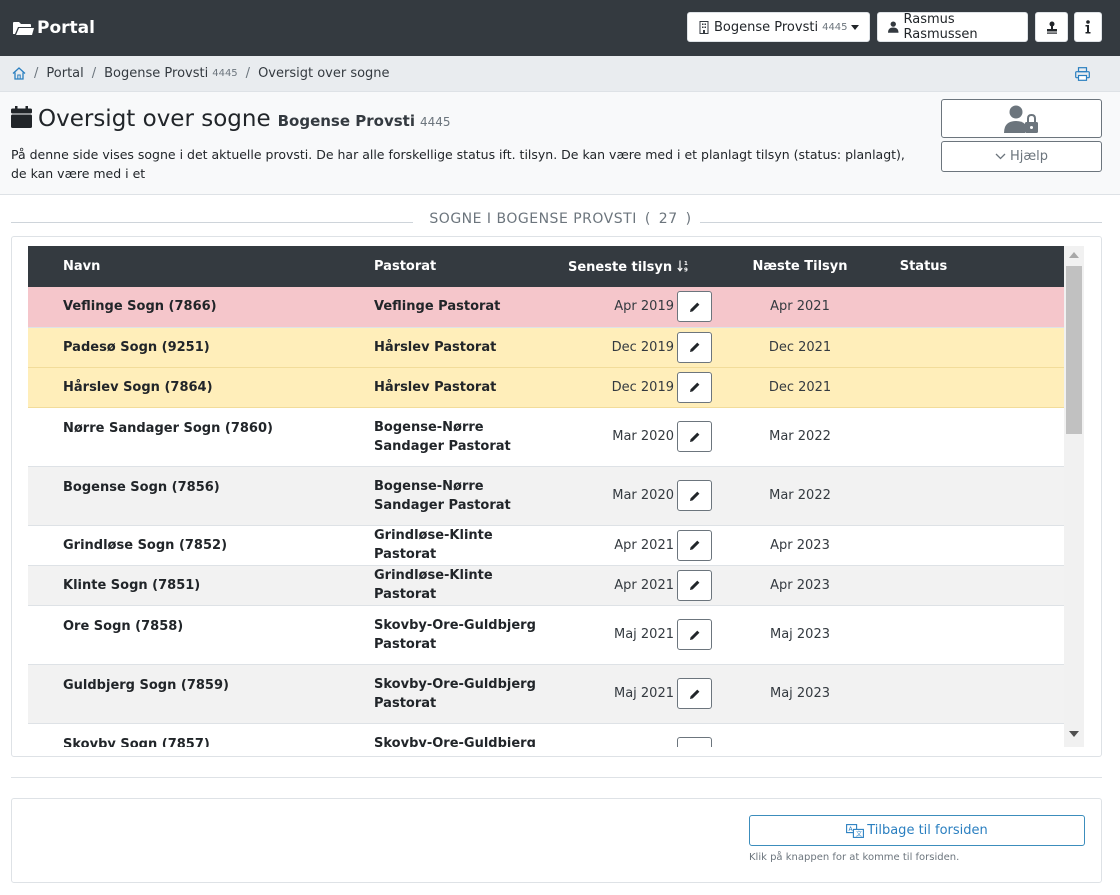 The image size is (1120, 895). Describe the element at coordinates (156, 73) in the screenshot. I see `breadcrumb-provsti: Bogense Provsti` at that location.